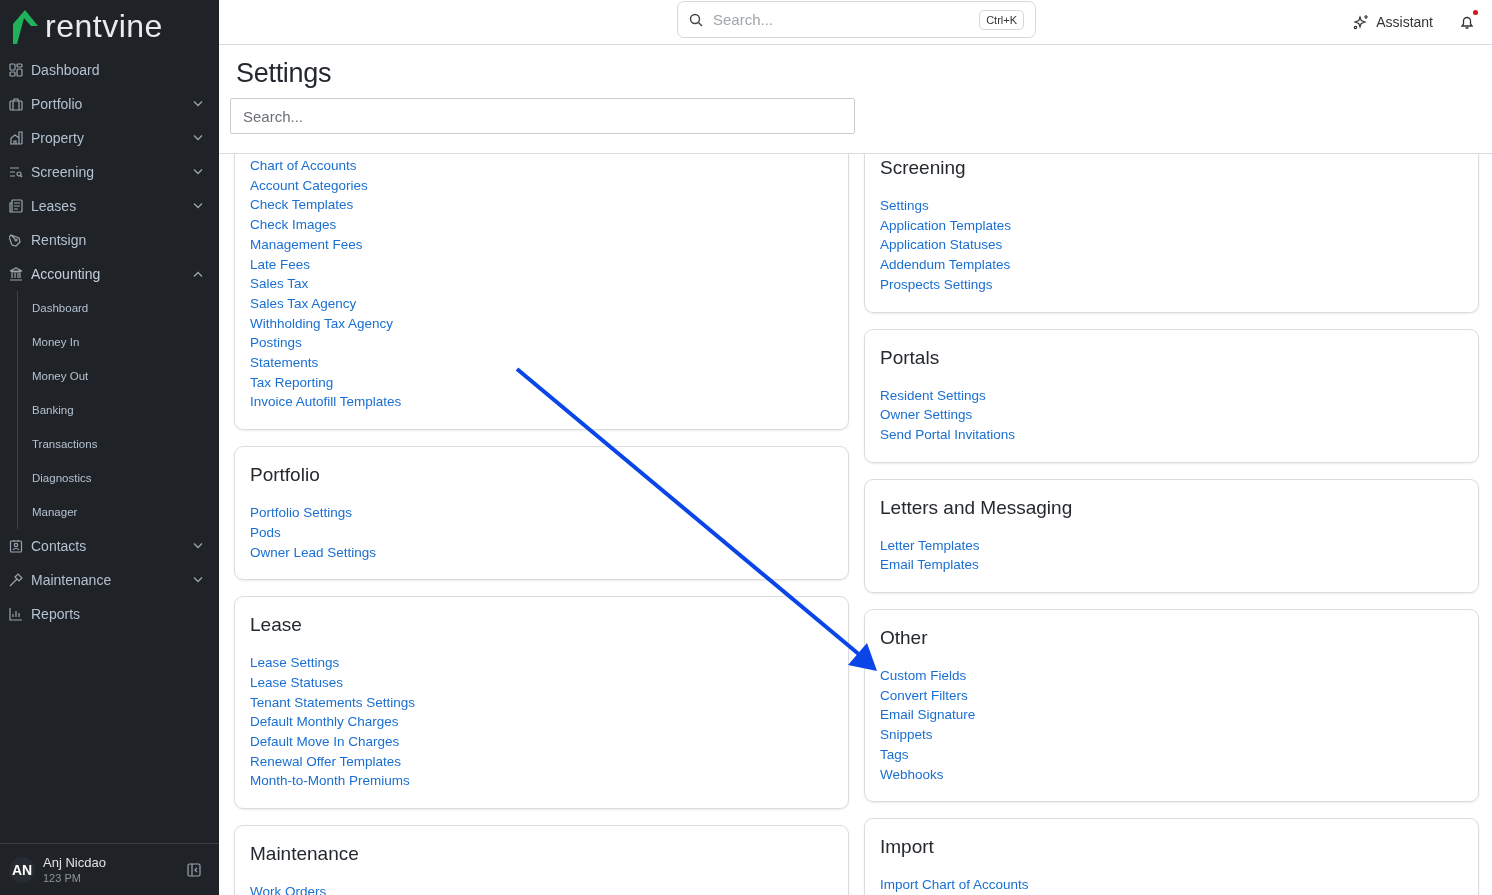 Image resolution: width=1492 pixels, height=895 pixels. I want to click on avatar: AN, so click(22, 869).